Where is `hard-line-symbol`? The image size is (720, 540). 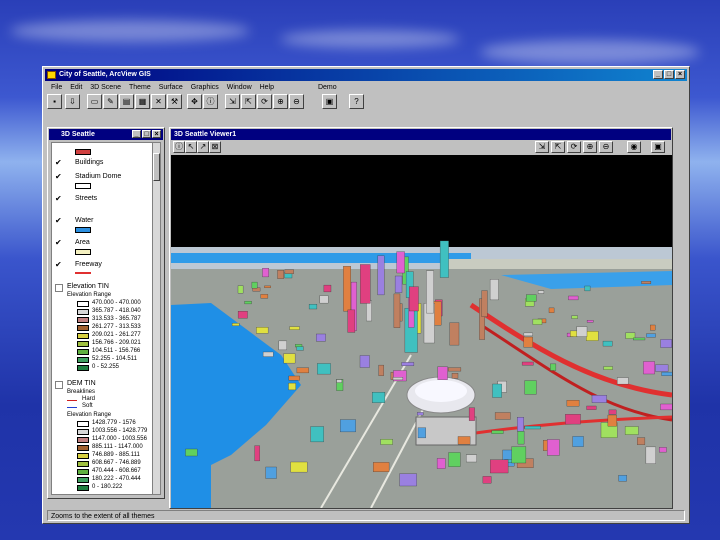
hard-line-symbol is located at coordinates (72, 400).